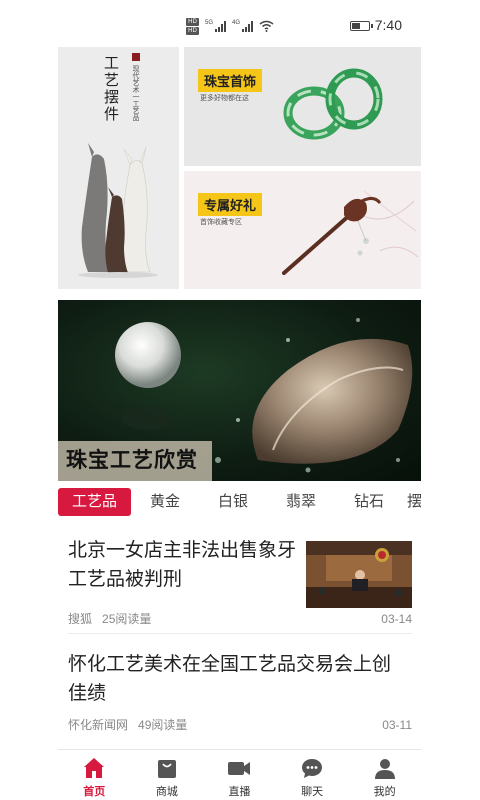  I want to click on news-date: 03-14, so click(396, 619).